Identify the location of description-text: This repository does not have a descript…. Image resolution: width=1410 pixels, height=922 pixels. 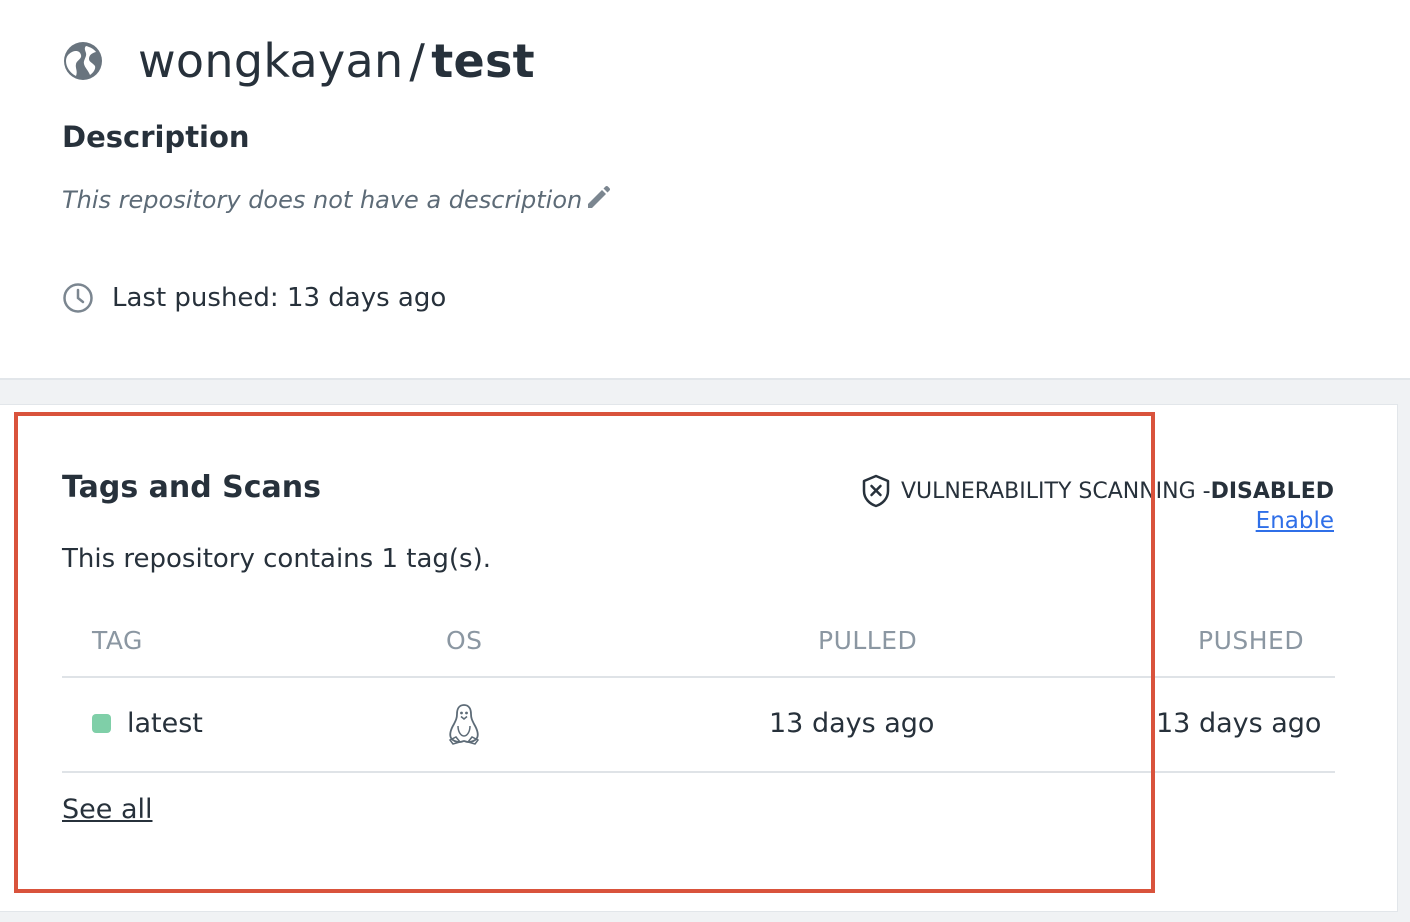
(322, 200).